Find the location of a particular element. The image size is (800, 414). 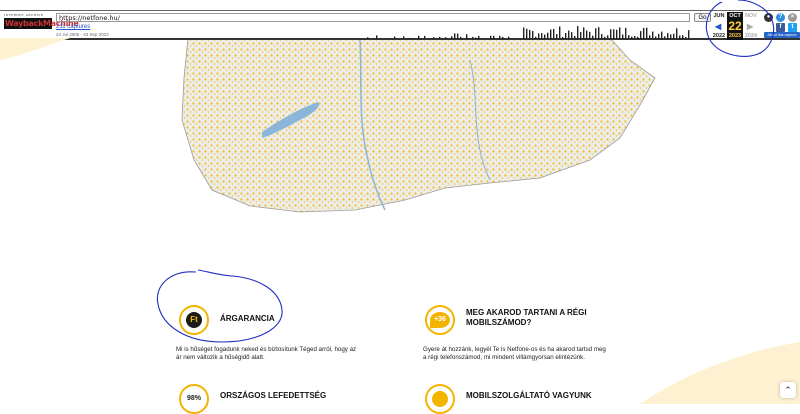

capture-histogram is located at coordinates (425, 31).